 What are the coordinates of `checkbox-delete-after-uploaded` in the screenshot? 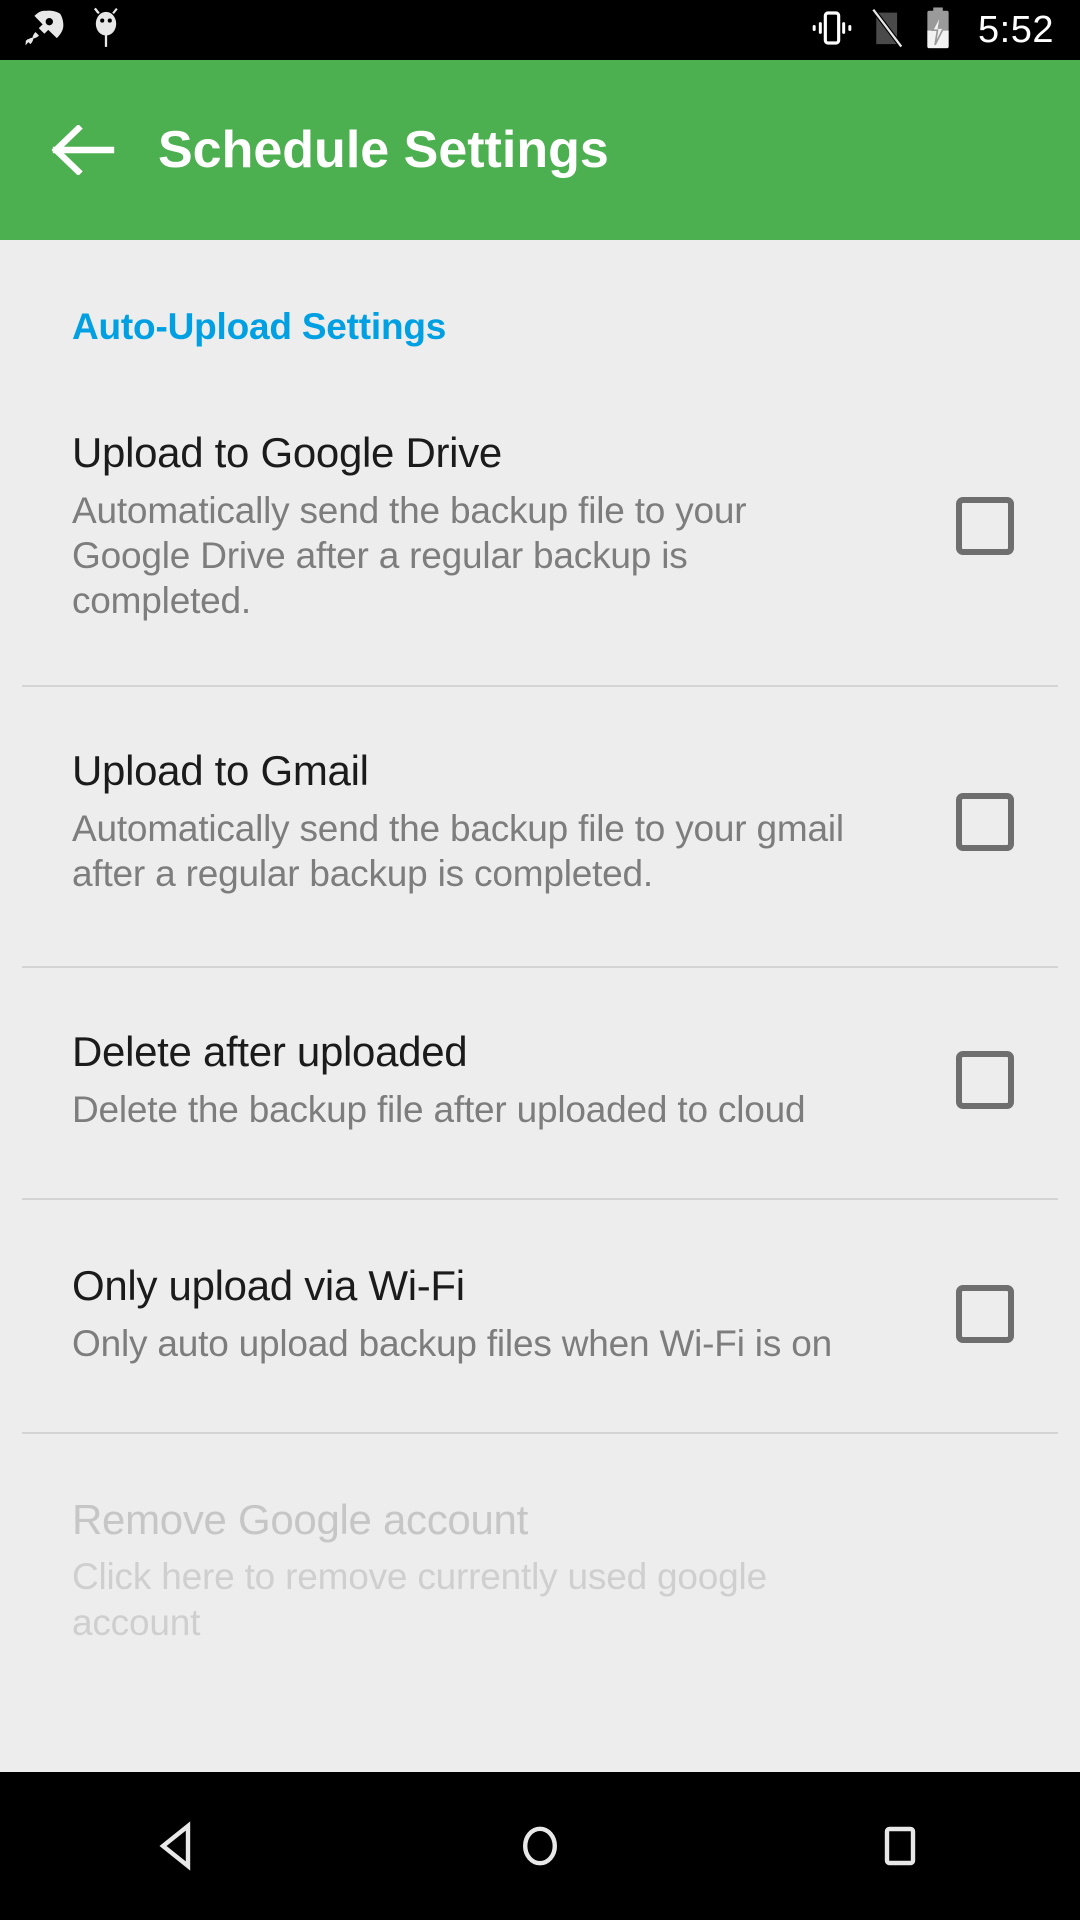 It's located at (985, 1079).